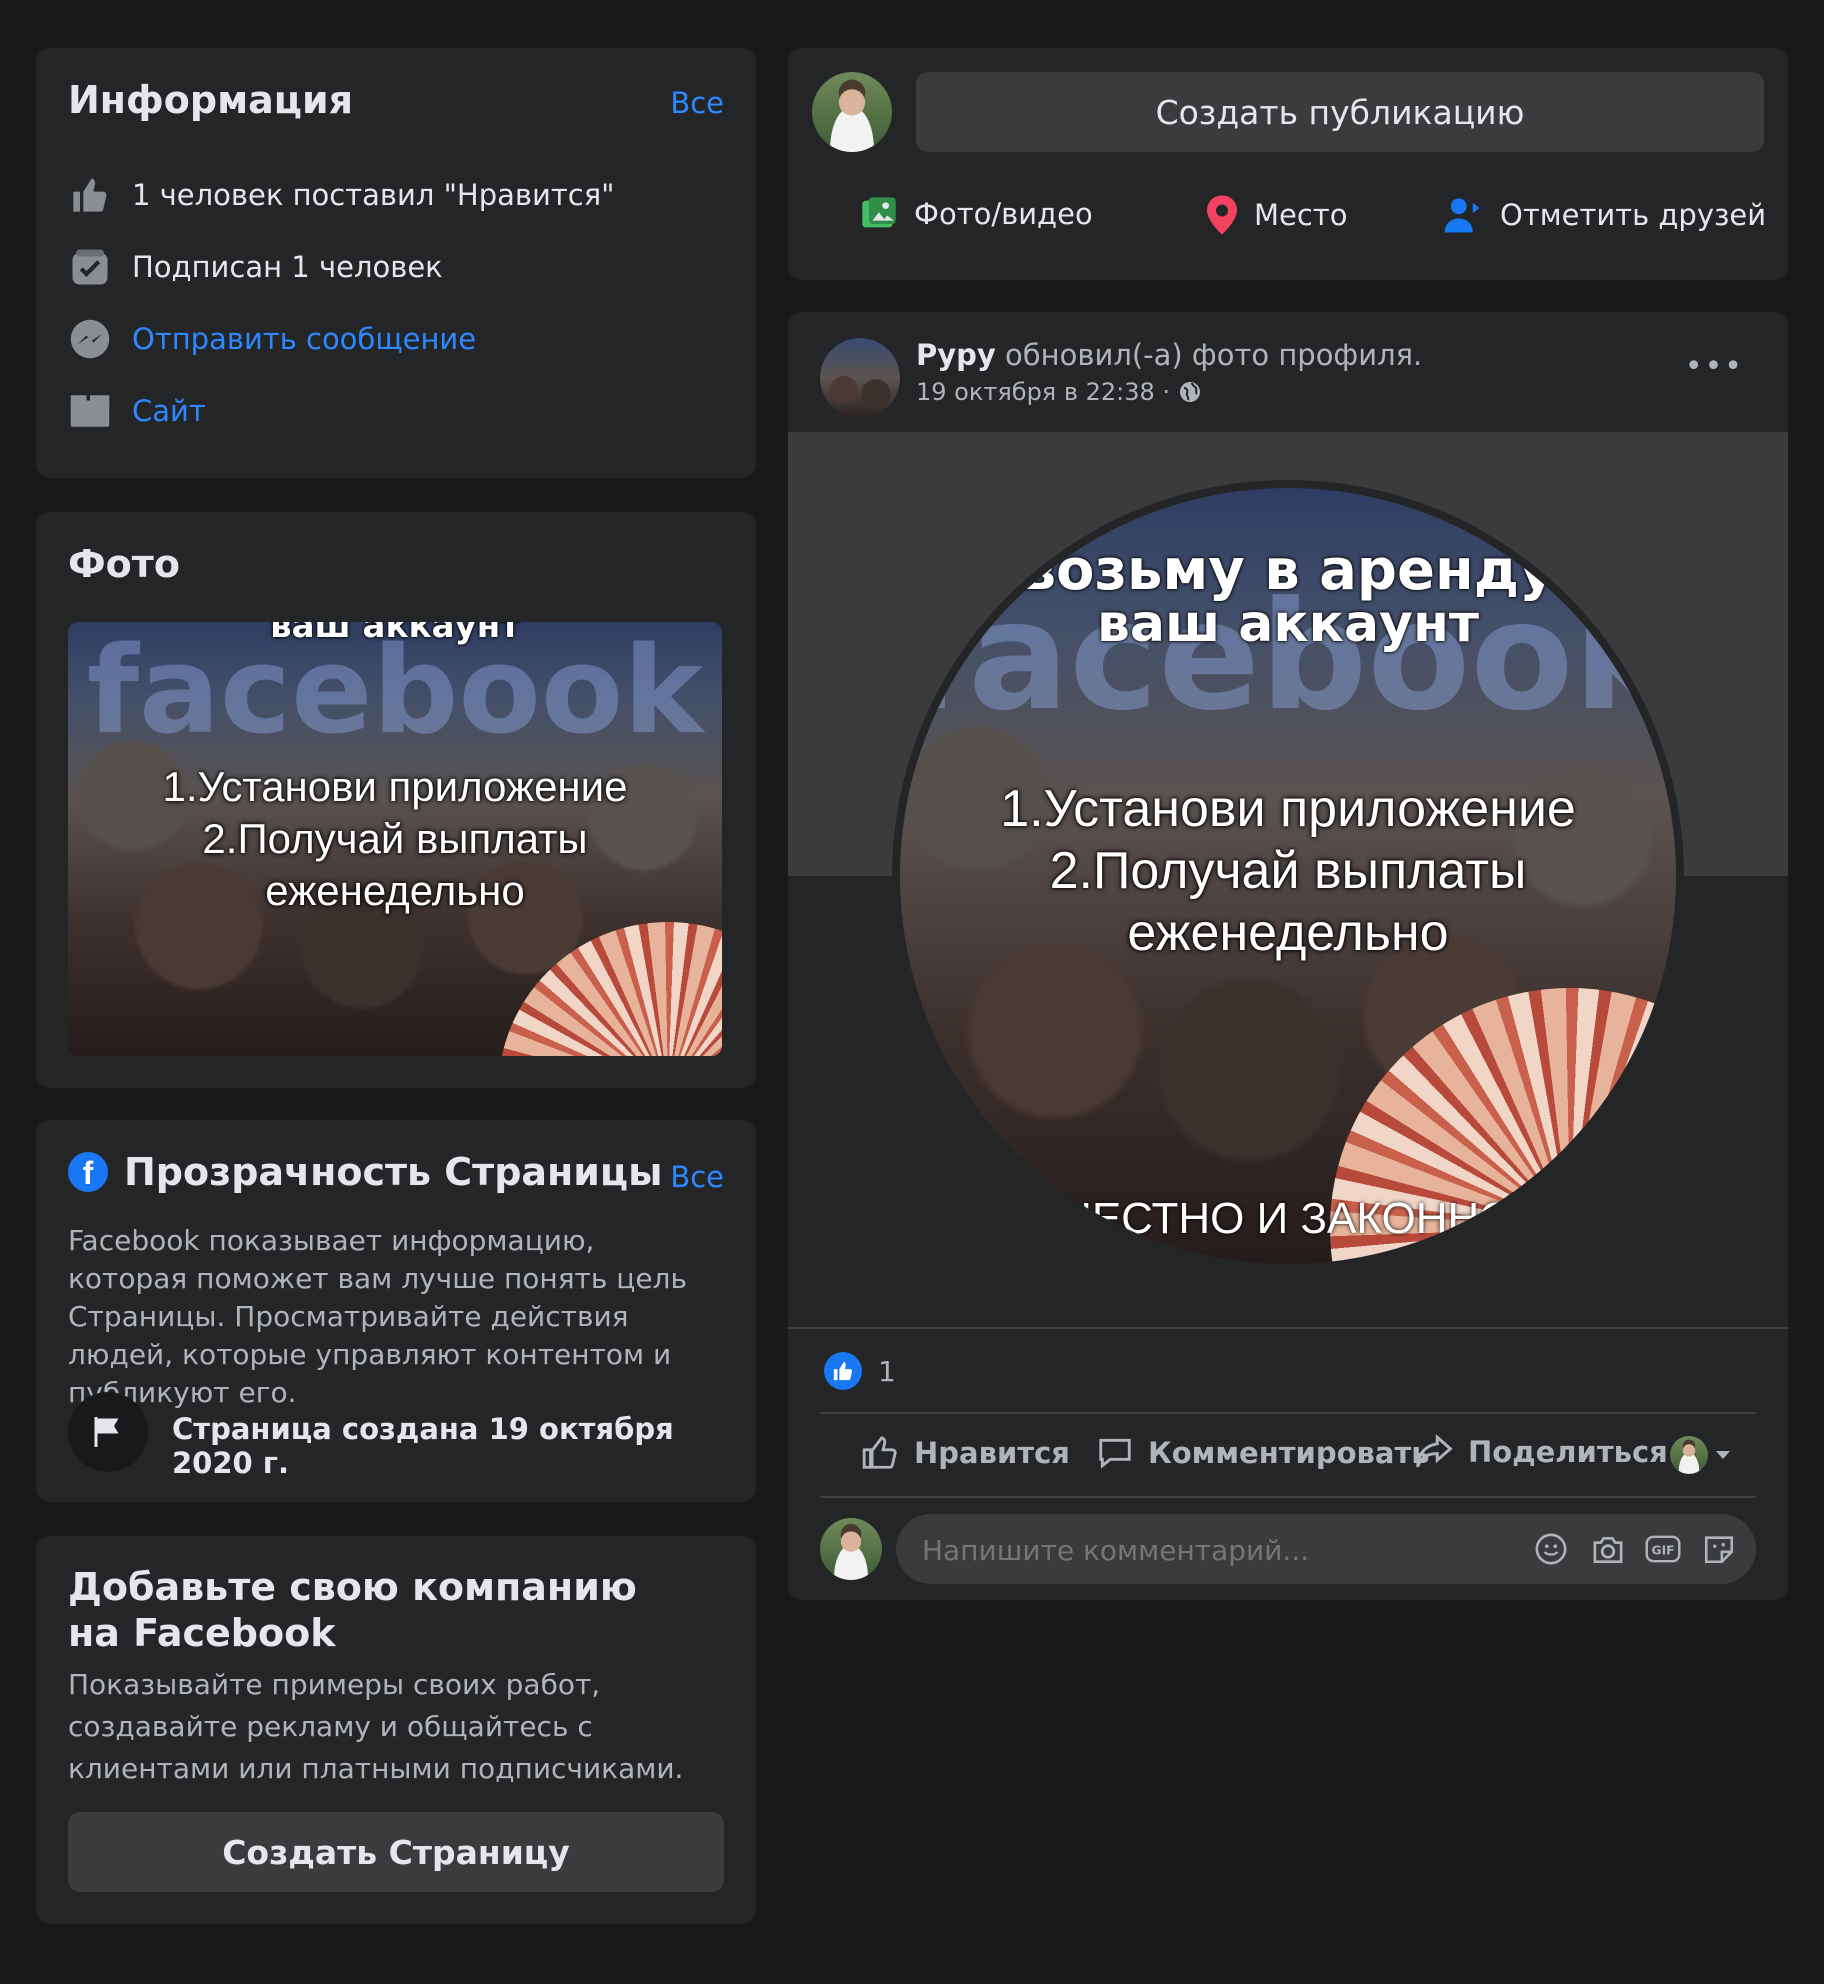 The width and height of the screenshot is (1824, 1984). Describe the element at coordinates (90, 411) in the screenshot. I see `website-icon` at that location.